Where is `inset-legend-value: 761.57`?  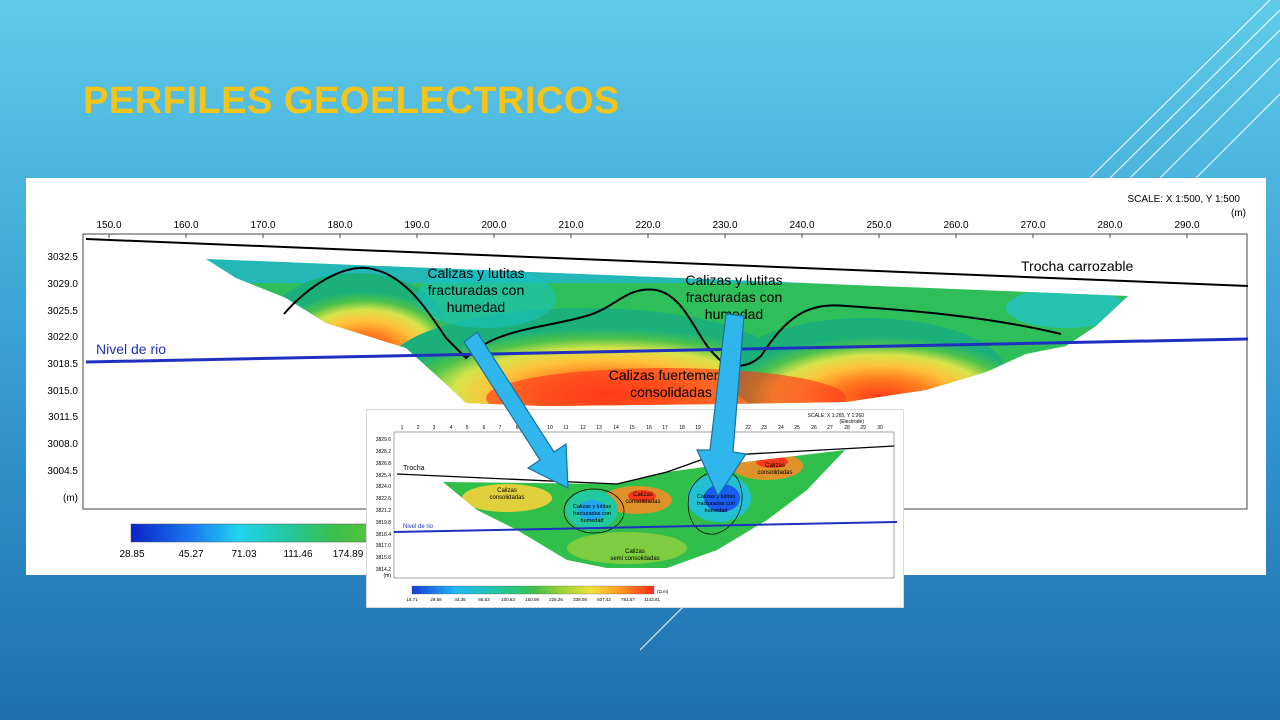
inset-legend-value: 761.57 is located at coordinates (628, 599).